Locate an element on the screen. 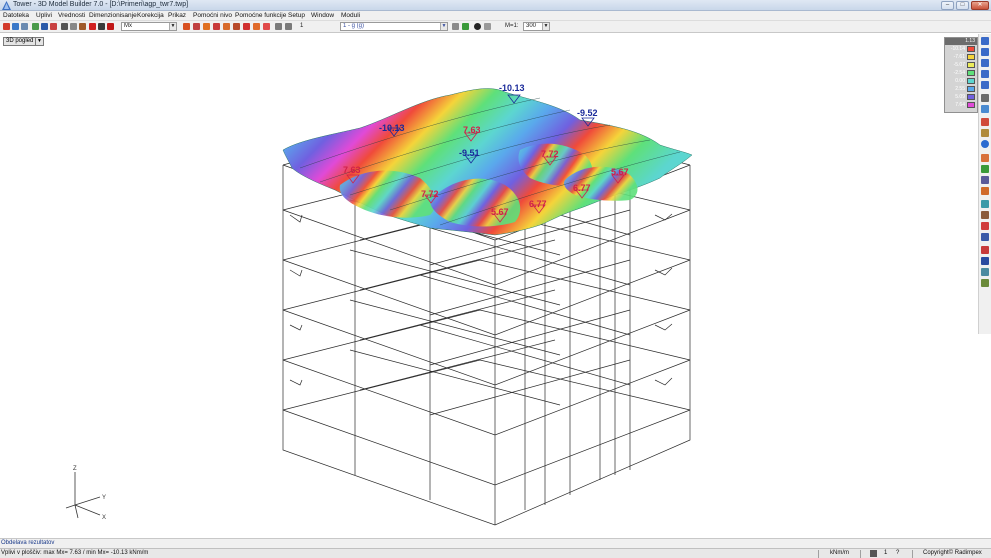 This screenshot has height=558, width=991. info-icon is located at coordinates (985, 144).